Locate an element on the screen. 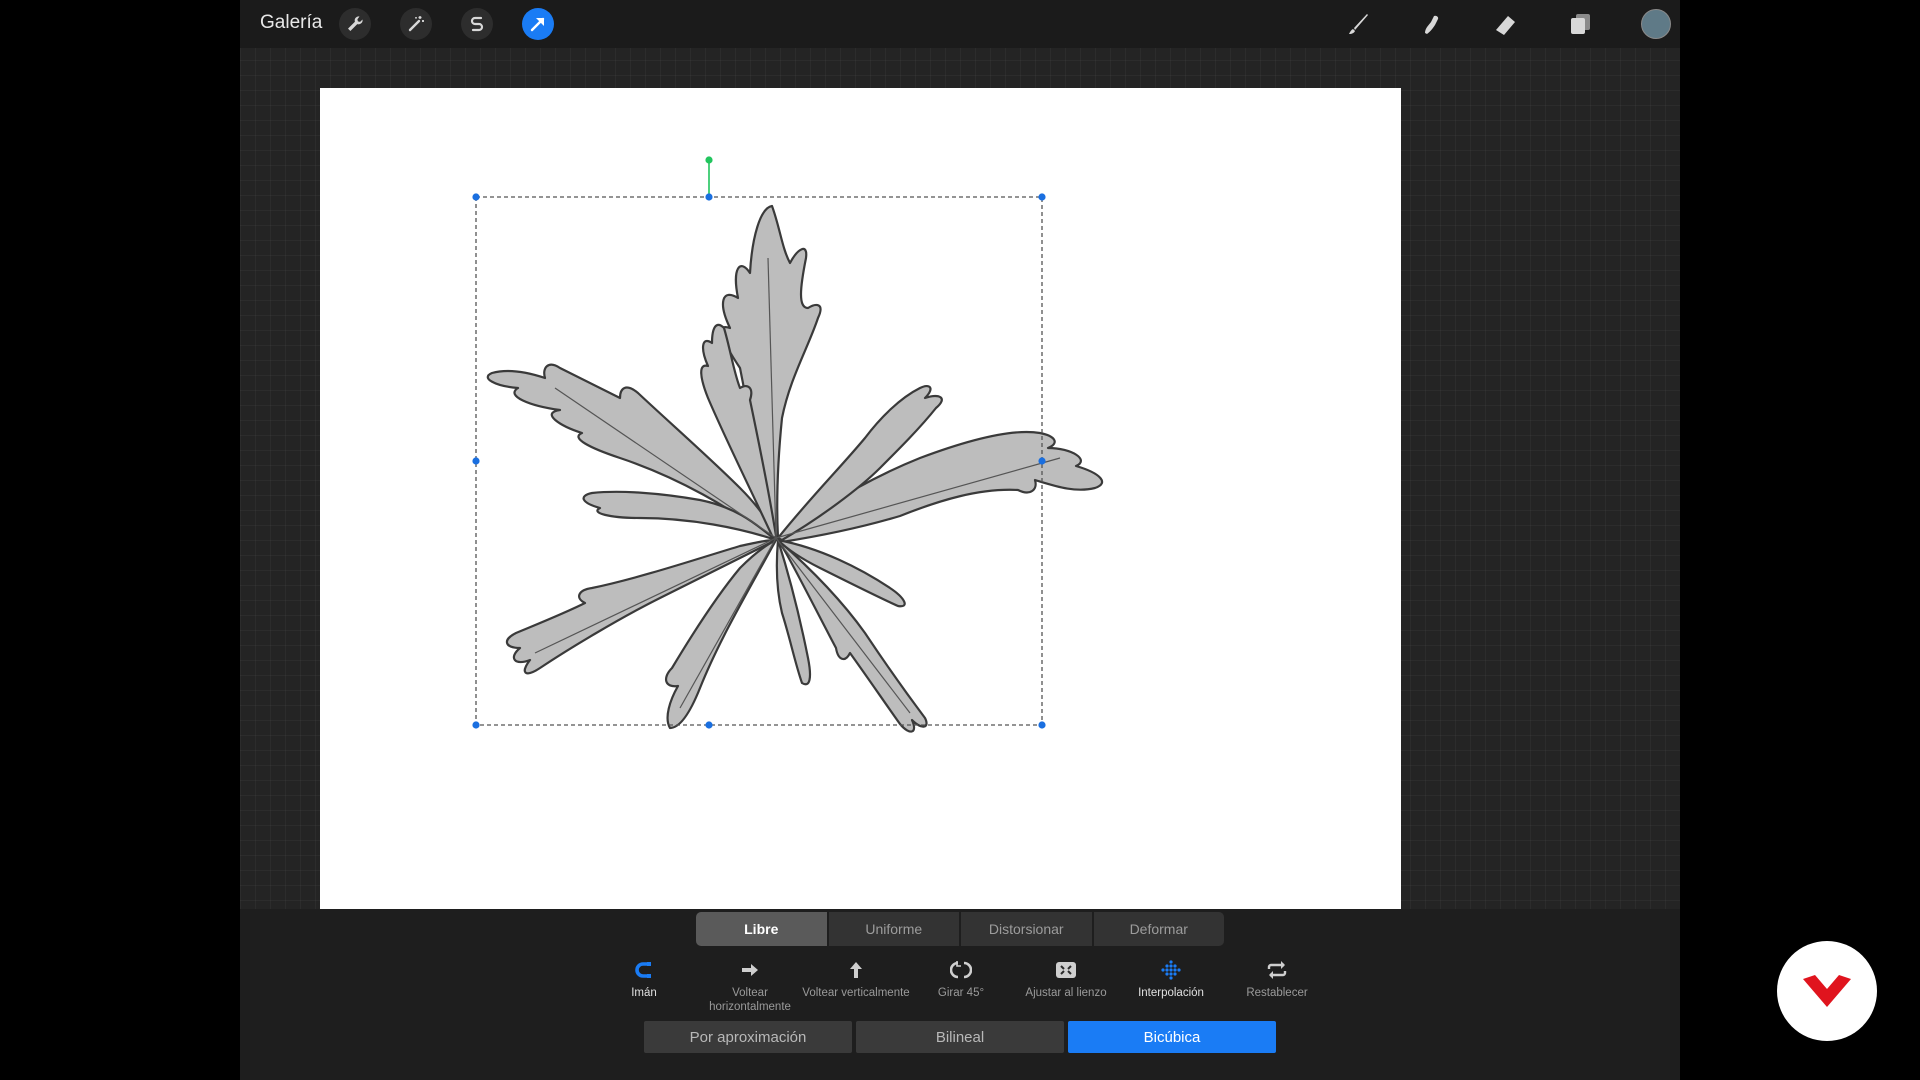 This screenshot has width=1920, height=1080. top-toolbar: Galería is located at coordinates (960, 24).